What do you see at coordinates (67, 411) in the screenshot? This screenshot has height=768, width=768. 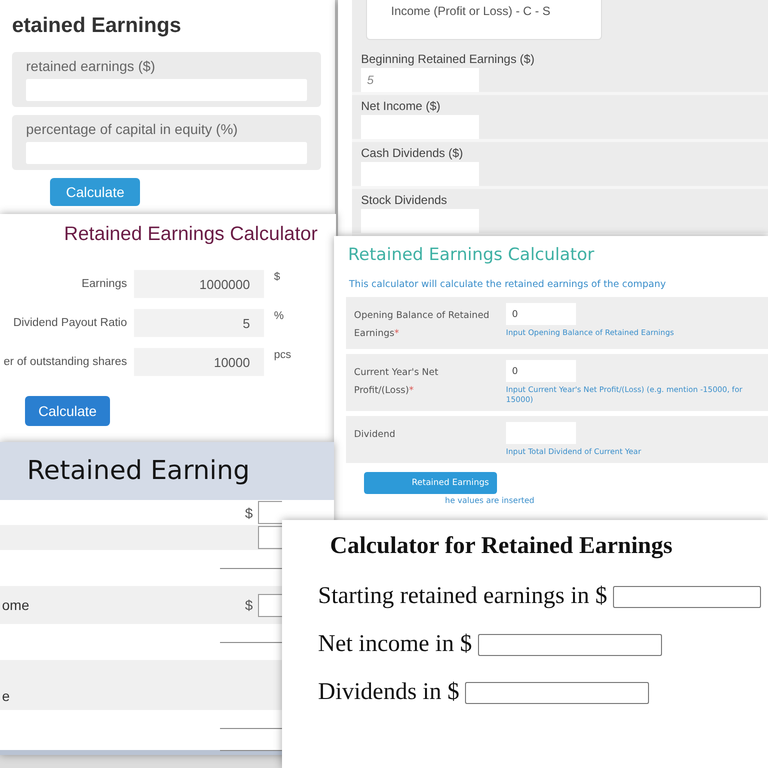 I see `calculate-button: Calculate` at bounding box center [67, 411].